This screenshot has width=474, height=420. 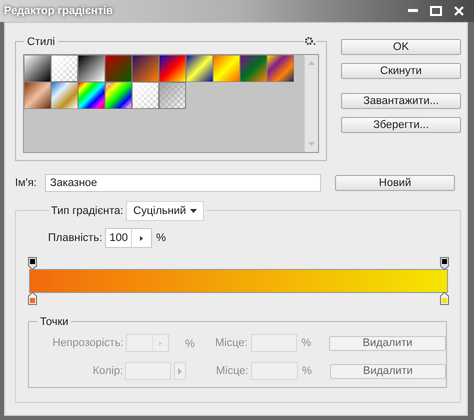 I want to click on color-picker-button, so click(x=180, y=371).